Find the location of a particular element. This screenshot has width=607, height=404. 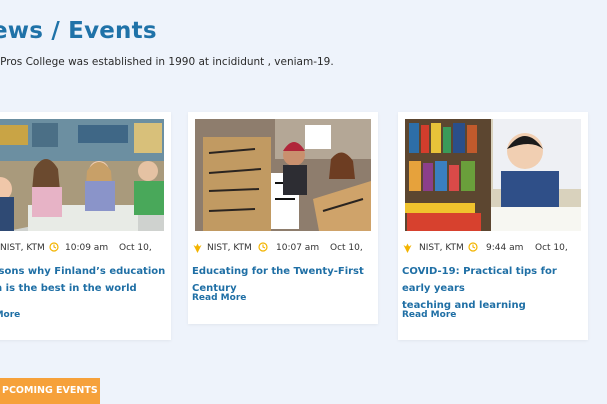

classroom-image is located at coordinates (82, 175).